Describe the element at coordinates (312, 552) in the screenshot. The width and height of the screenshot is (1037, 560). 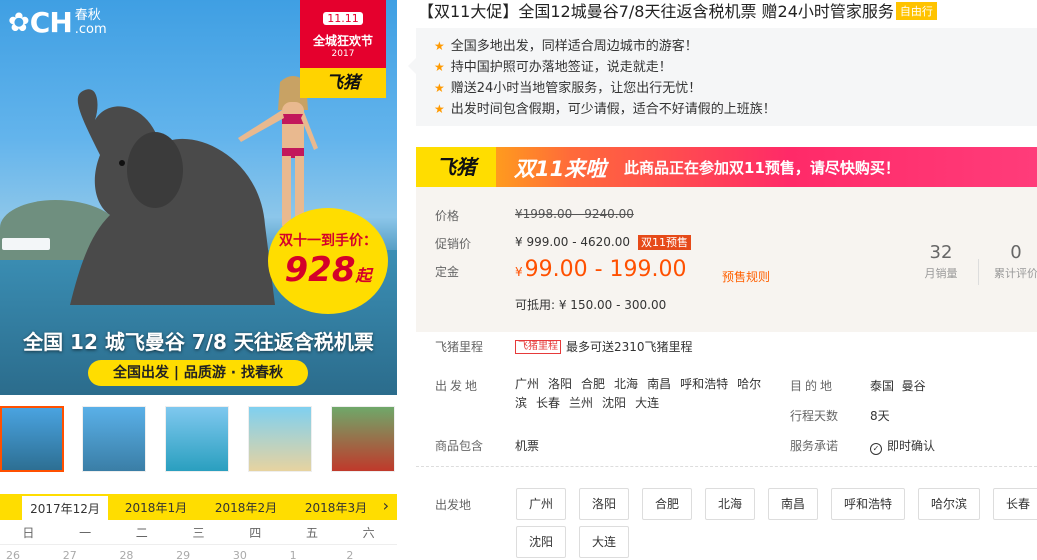
I see `calendar-day: 1` at that location.